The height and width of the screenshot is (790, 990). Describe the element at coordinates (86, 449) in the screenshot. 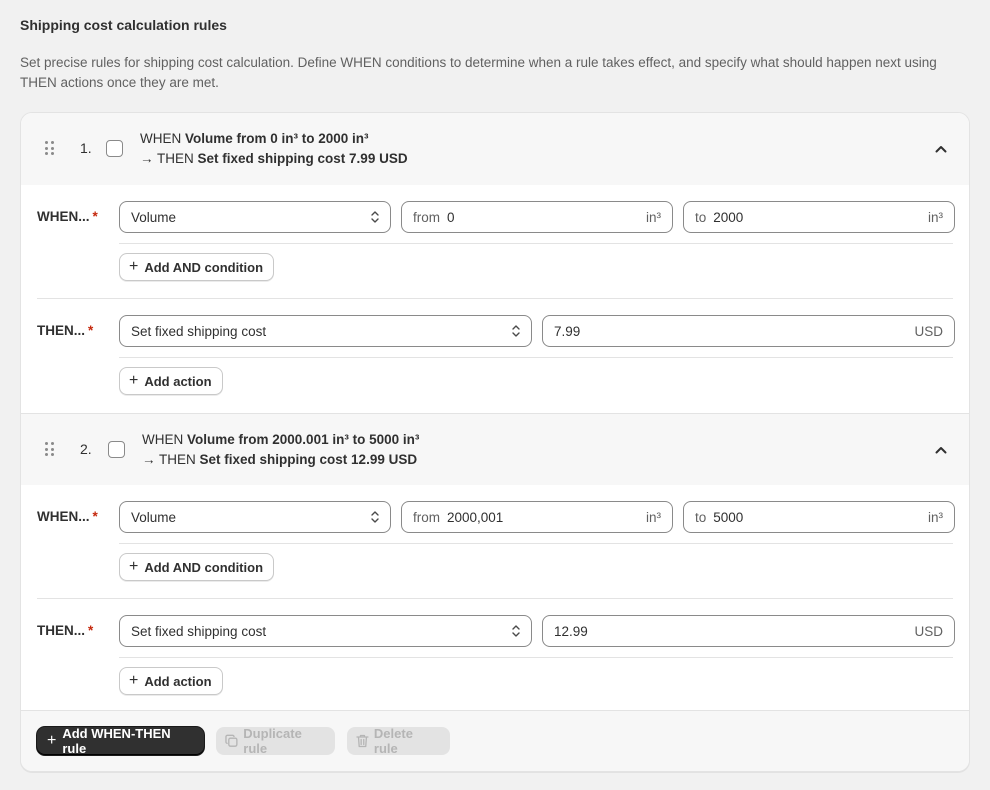

I see `rule-number: 2.` at that location.